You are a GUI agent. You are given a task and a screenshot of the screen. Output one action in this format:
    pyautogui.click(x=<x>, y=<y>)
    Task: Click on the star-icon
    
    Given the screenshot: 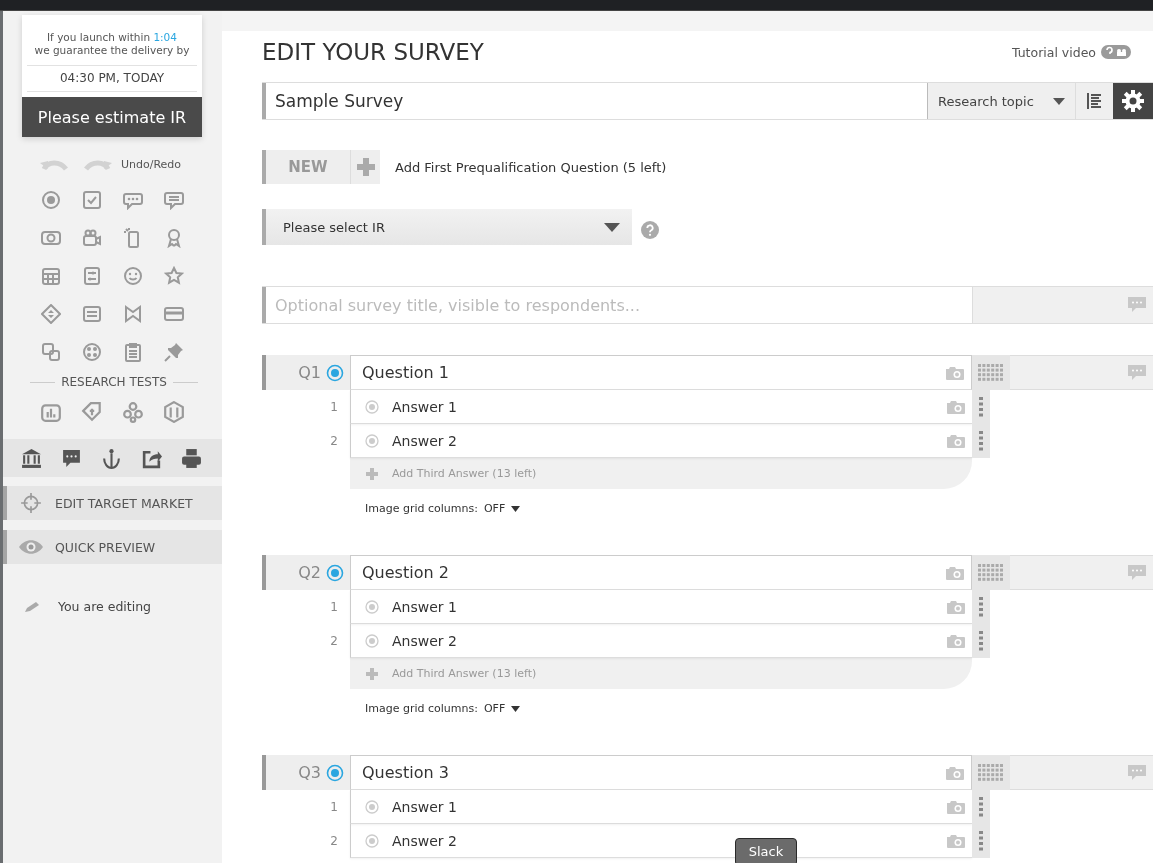 What is the action you would take?
    pyautogui.click(x=173, y=276)
    